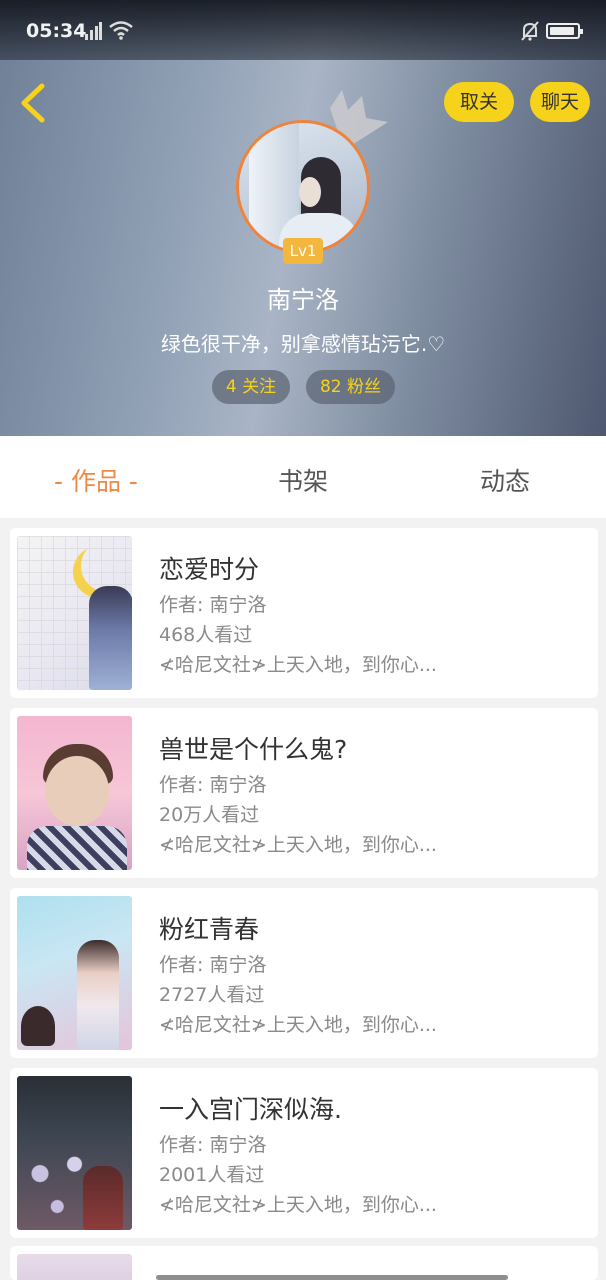  What do you see at coordinates (560, 102) in the screenshot?
I see `chat-button: 聊天` at bounding box center [560, 102].